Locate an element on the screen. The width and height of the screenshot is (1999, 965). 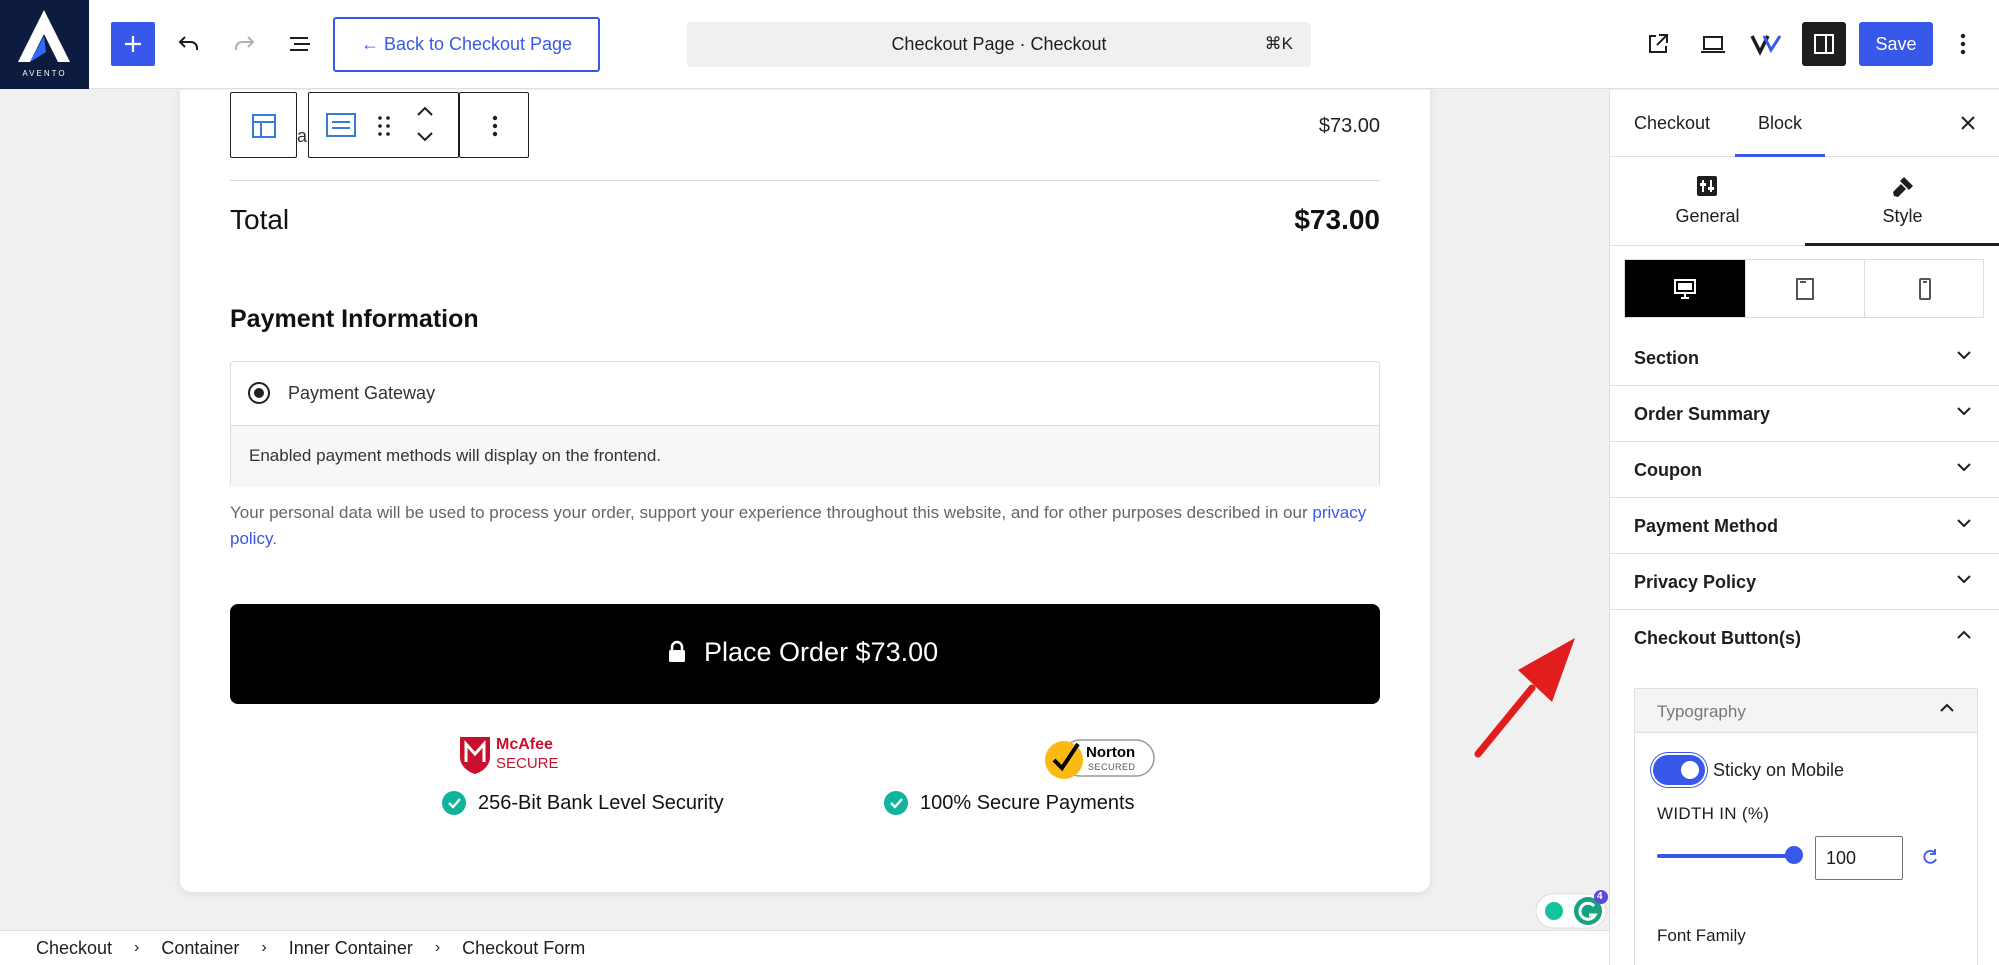
typography-title: Typography is located at coordinates (1701, 711).